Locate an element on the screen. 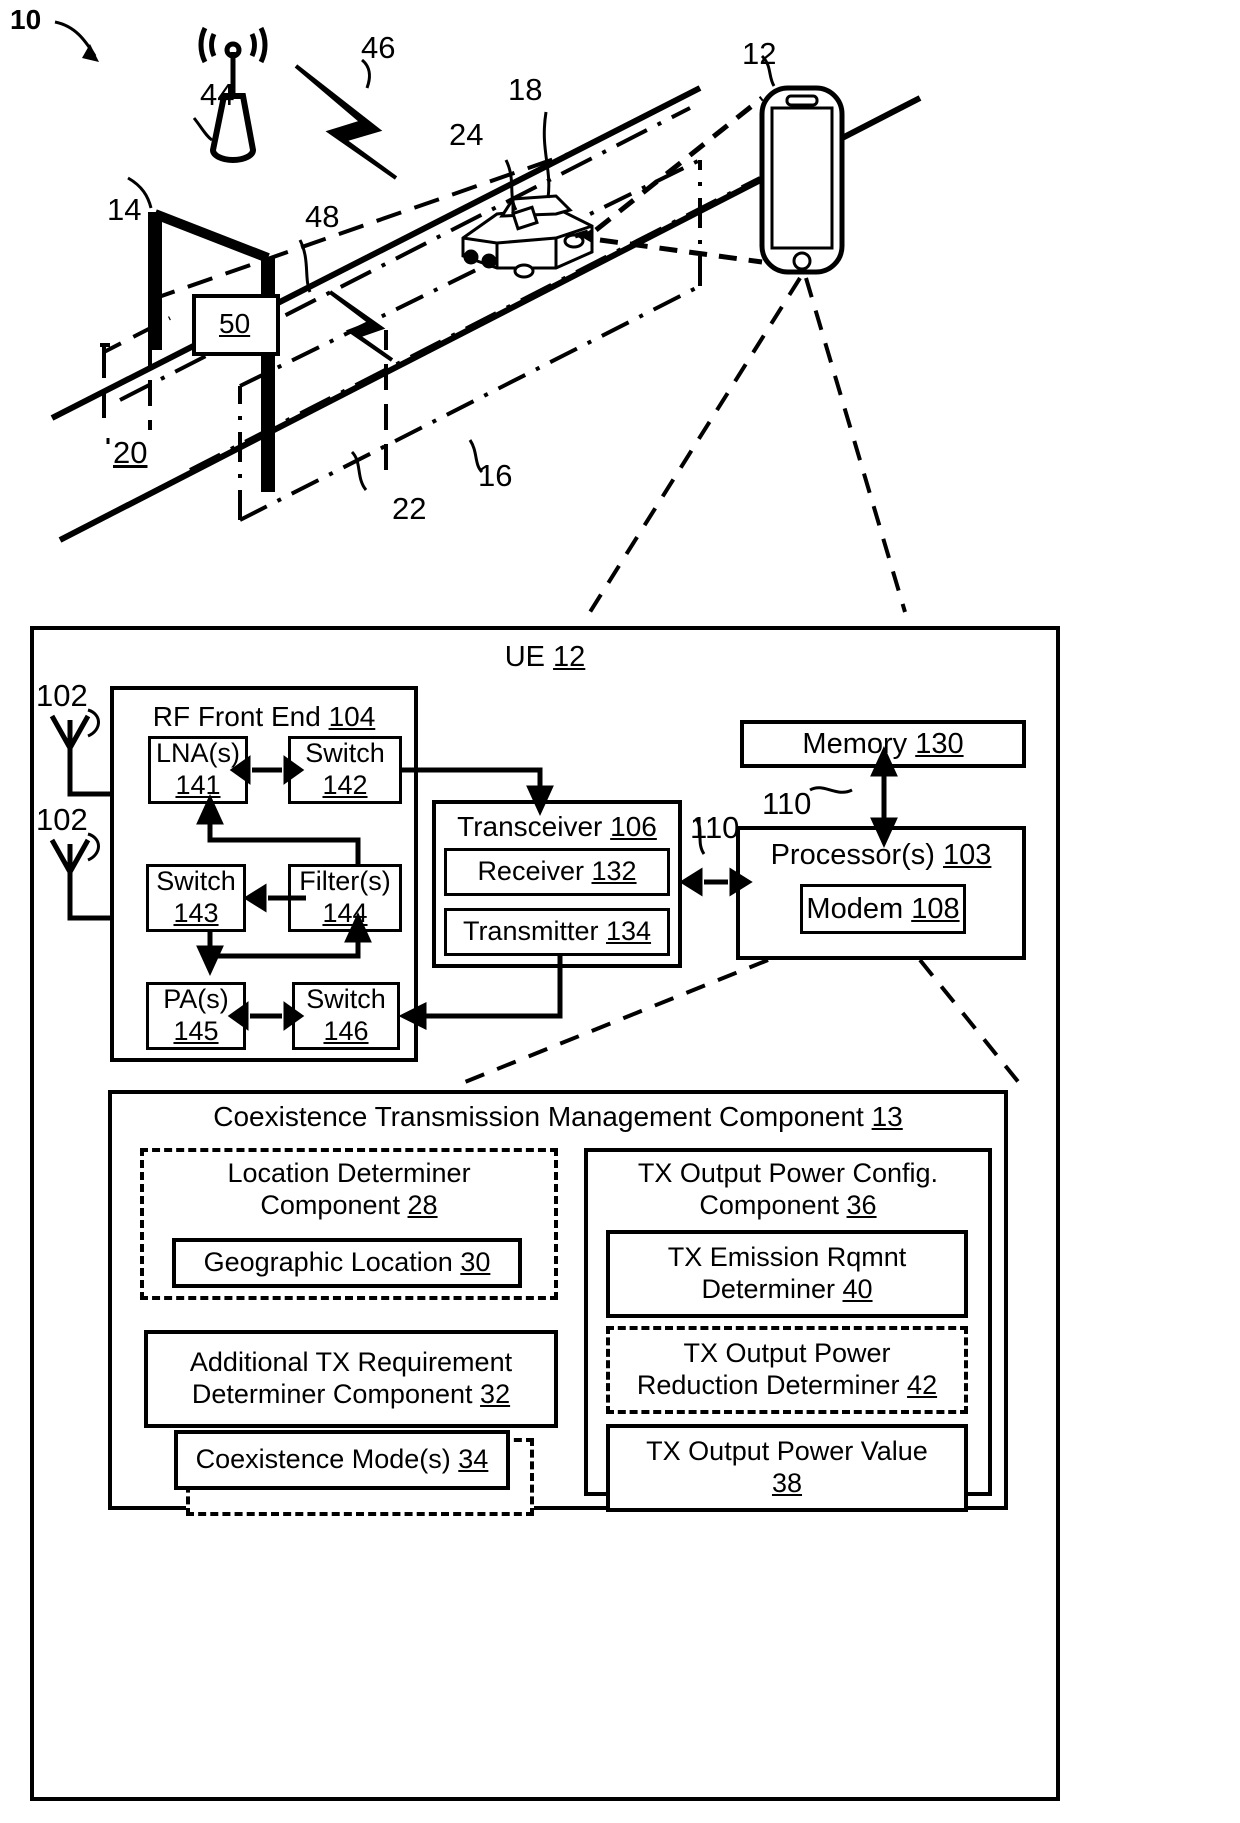 The image size is (1240, 1823). location-determiner-label: Location Determiner Component 28 is located at coordinates (349, 1189).